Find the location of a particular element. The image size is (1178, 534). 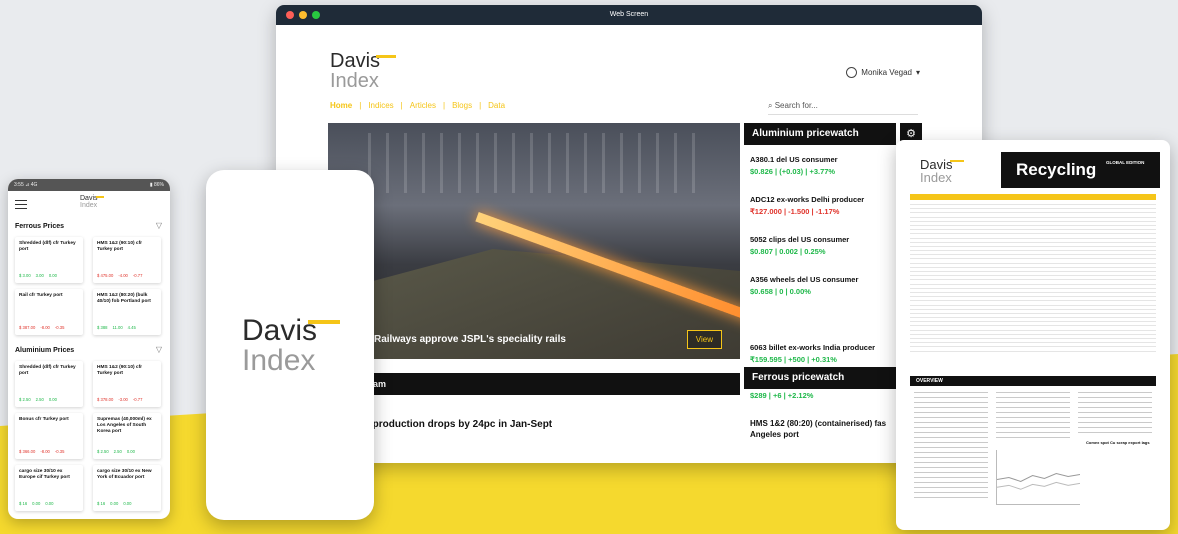

card-values: $ 2.50 2.50 0.00 is located at coordinates (116, 451).